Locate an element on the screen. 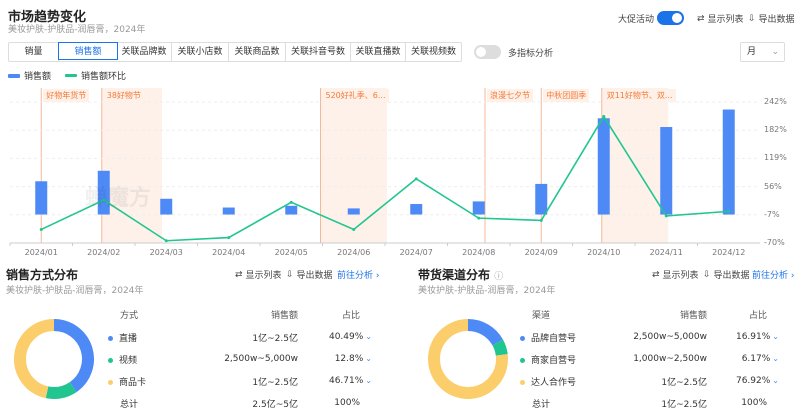 The width and height of the screenshot is (800, 420). y-tick-label: 119% is located at coordinates (775, 158).